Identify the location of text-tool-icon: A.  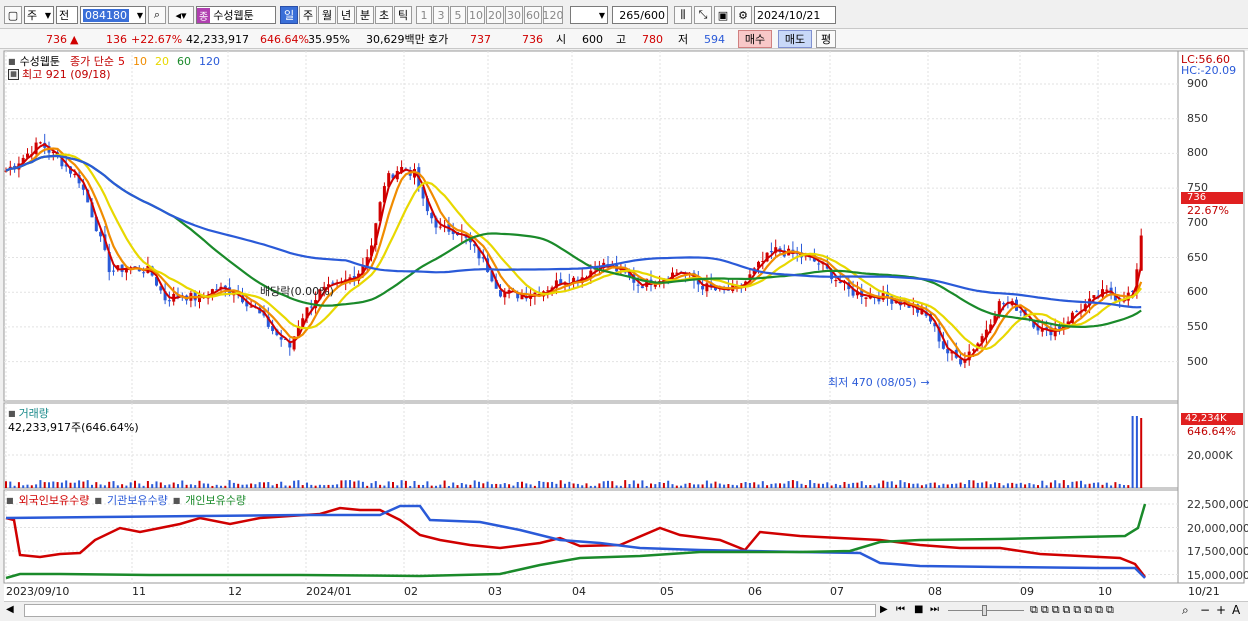
(1236, 610).